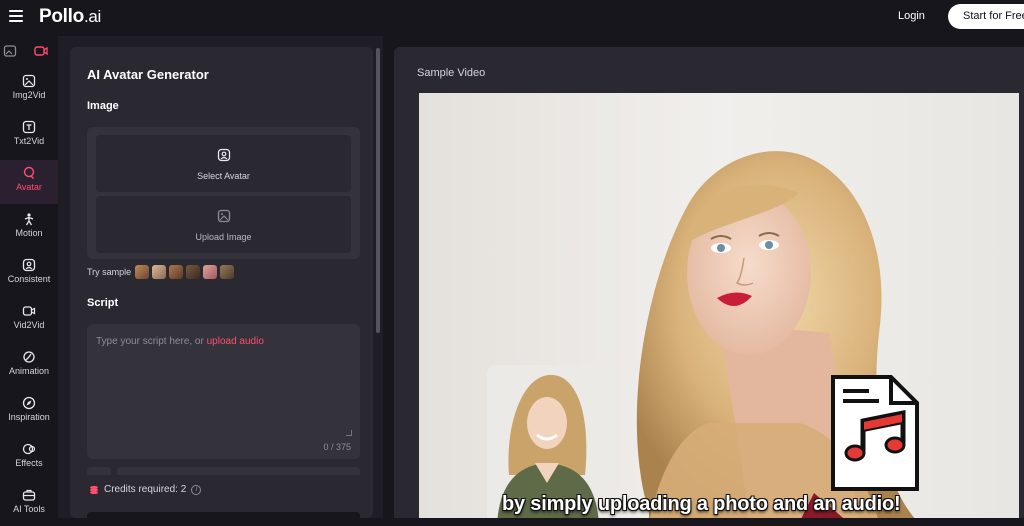 This screenshot has width=1024, height=526. I want to click on sidebar-item-label: Motion, so click(29, 233).